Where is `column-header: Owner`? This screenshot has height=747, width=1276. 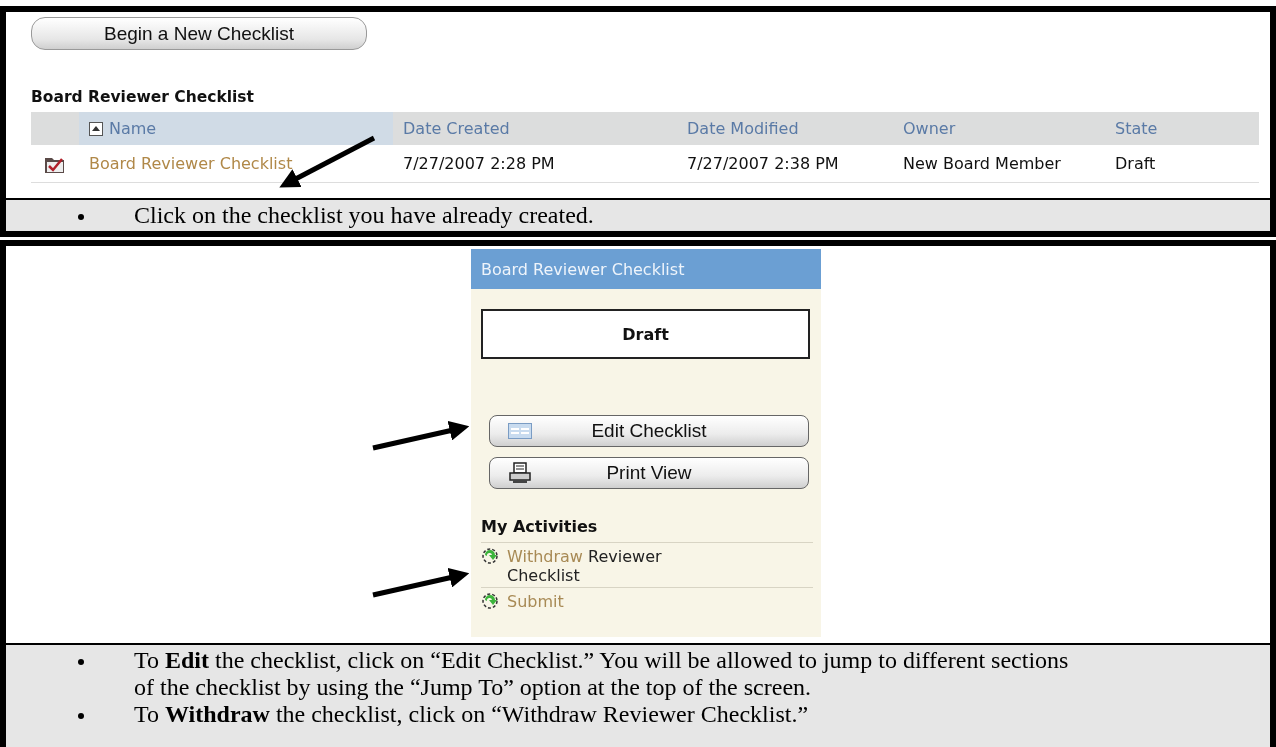
column-header: Owner is located at coordinates (999, 128).